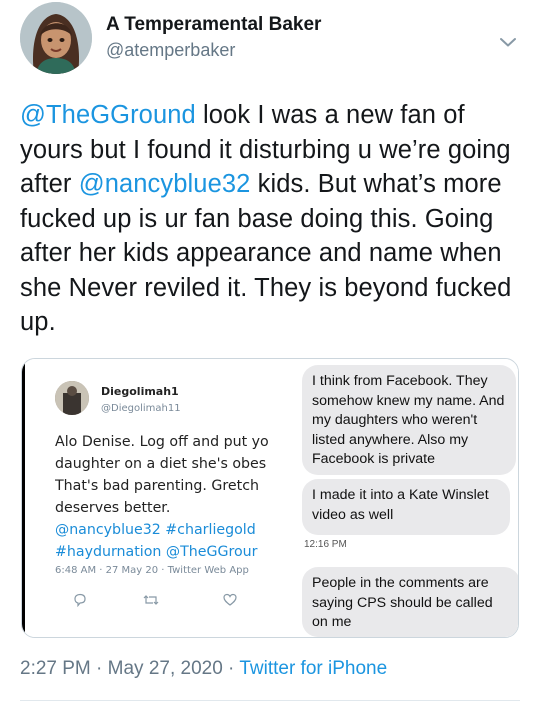  What do you see at coordinates (161, 464) in the screenshot?
I see `embedded-line: daughter on a diet she's obes` at bounding box center [161, 464].